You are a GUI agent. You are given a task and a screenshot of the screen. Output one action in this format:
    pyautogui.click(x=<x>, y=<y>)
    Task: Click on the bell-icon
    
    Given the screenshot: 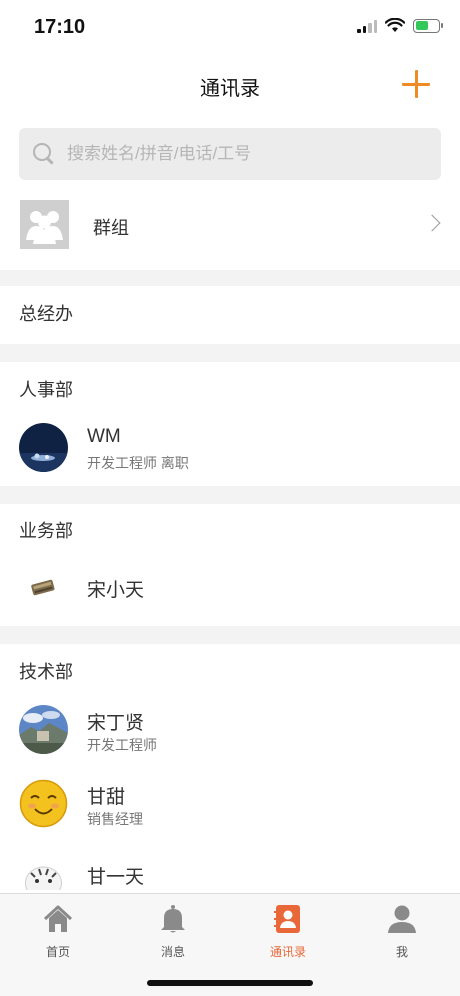 What is the action you would take?
    pyautogui.click(x=173, y=919)
    